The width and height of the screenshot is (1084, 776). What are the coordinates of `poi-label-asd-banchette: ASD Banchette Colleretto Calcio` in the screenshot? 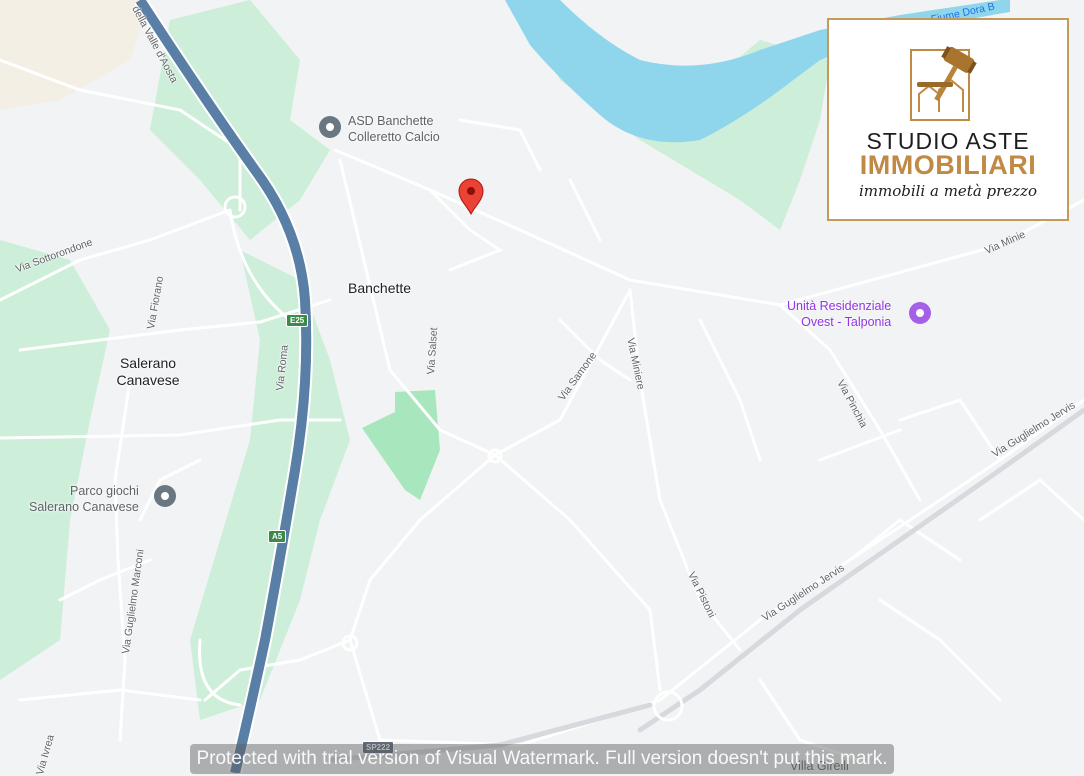 It's located at (394, 129).